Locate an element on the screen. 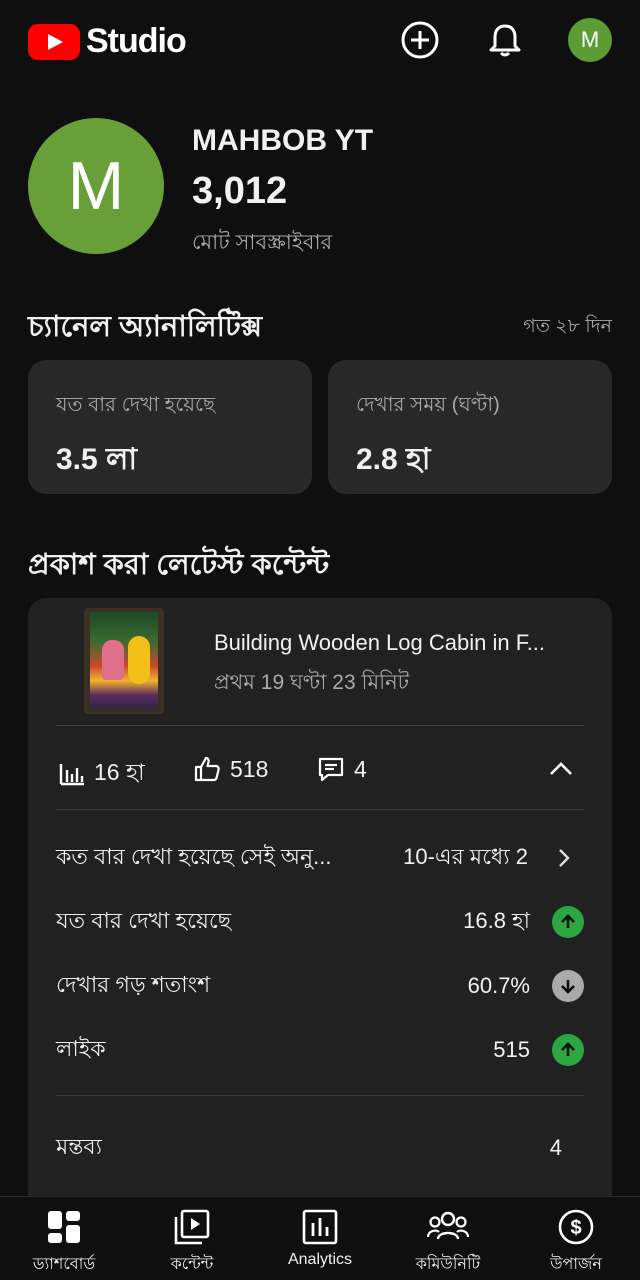 The height and width of the screenshot is (1280, 640). nav-analytics: Analytics is located at coordinates (320, 1238).